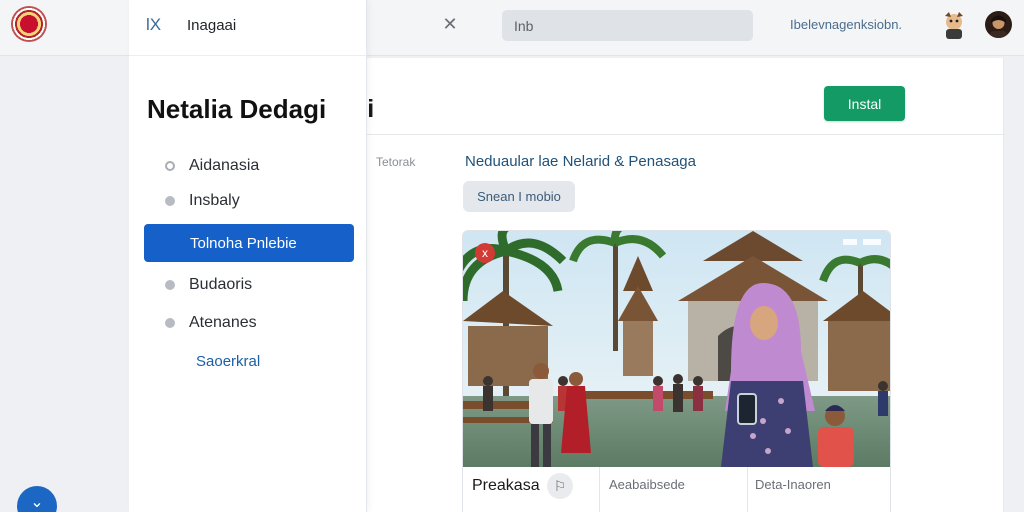 This screenshot has width=1024, height=512. Describe the element at coordinates (793, 484) in the screenshot. I see `footer-text: Deta-Inaoren` at that location.